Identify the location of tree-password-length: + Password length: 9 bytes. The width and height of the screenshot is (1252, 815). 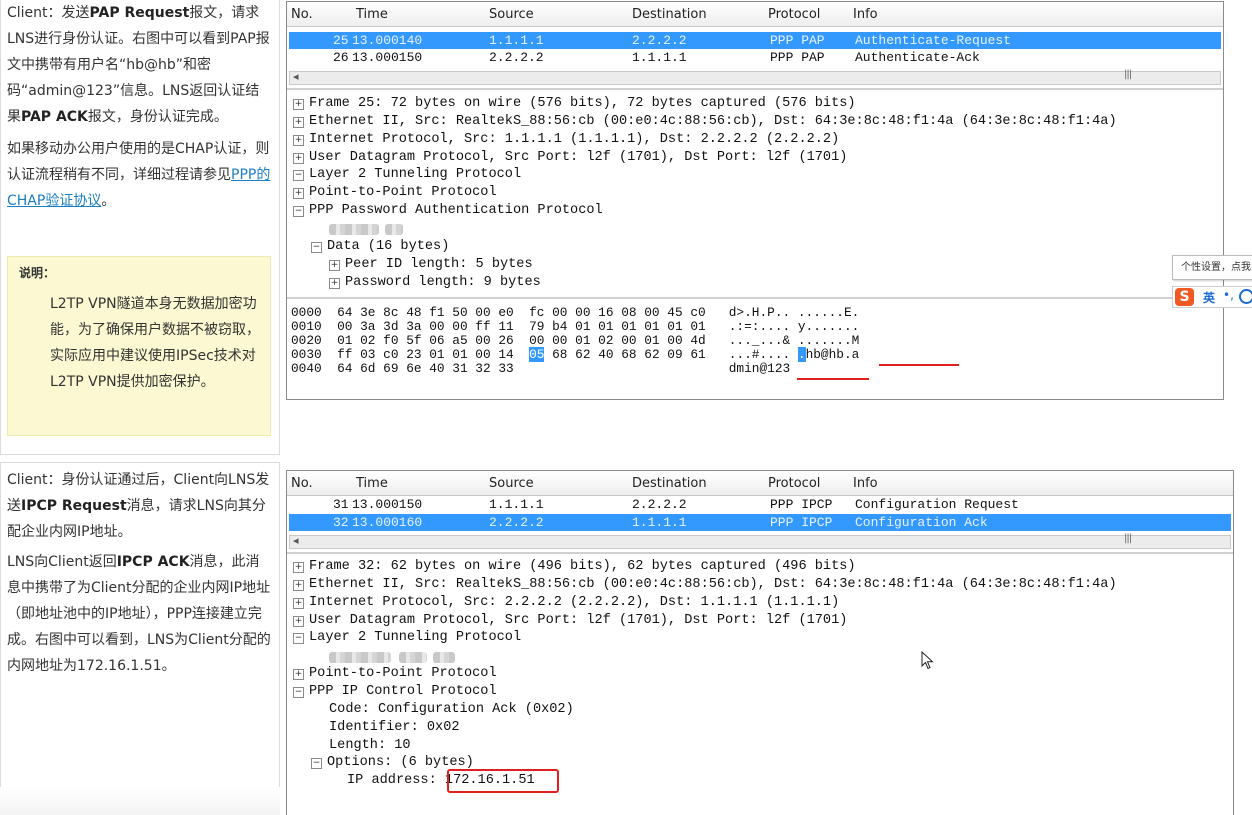
(435, 283).